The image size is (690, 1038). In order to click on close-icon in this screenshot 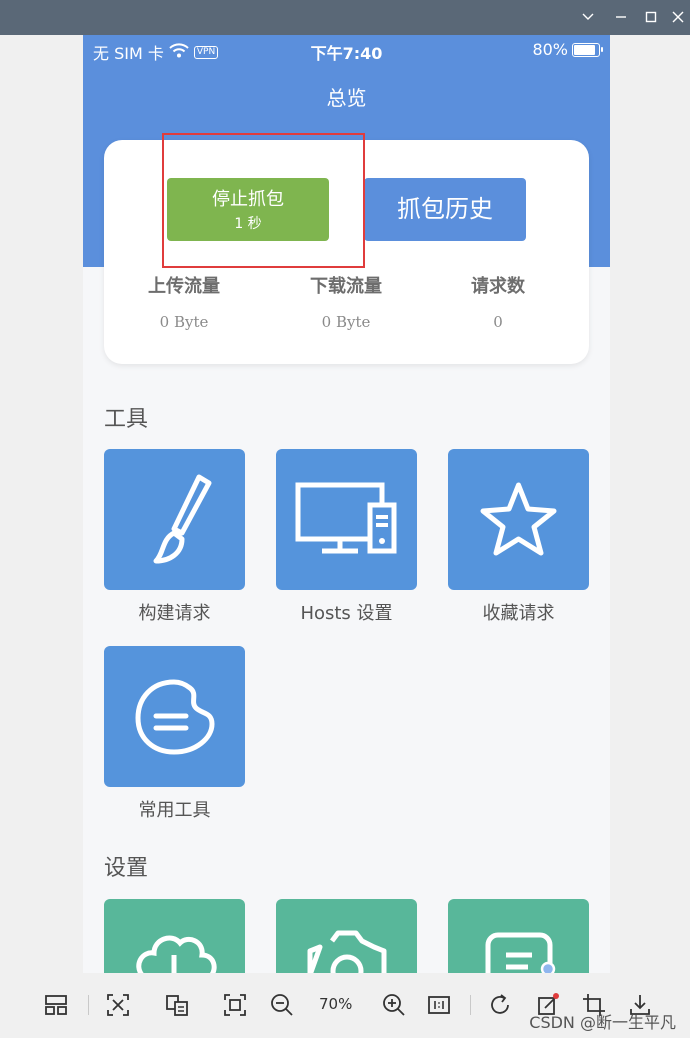, I will do `click(678, 17)`.